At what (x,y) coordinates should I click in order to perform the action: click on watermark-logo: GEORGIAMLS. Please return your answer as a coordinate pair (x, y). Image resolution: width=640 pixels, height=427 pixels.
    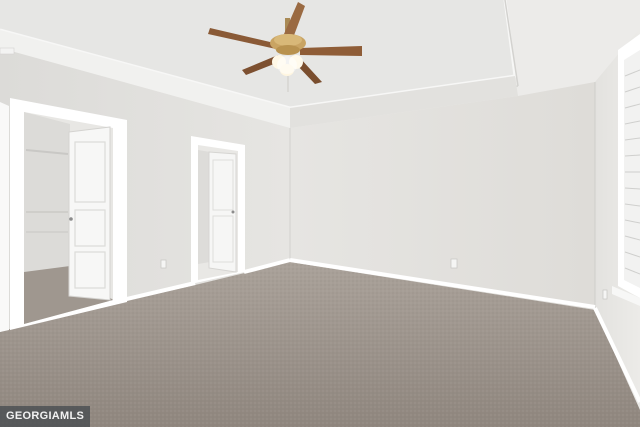
    Looking at the image, I should click on (45, 416).